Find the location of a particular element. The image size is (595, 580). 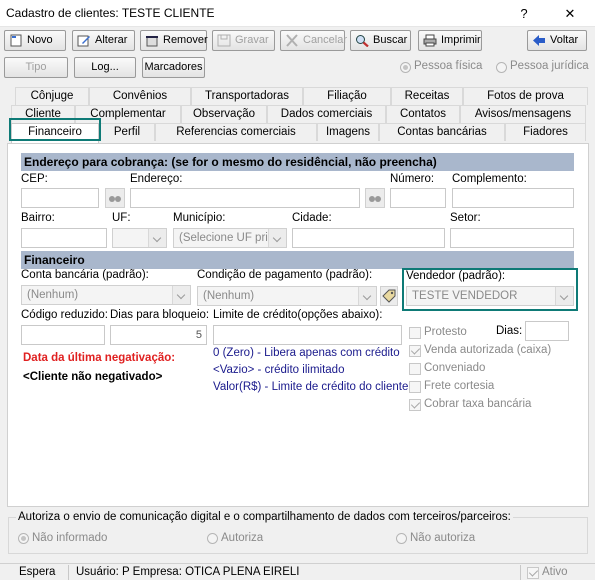

pessoa-juridica-label: Pessoa jurídica is located at coordinates (549, 66).